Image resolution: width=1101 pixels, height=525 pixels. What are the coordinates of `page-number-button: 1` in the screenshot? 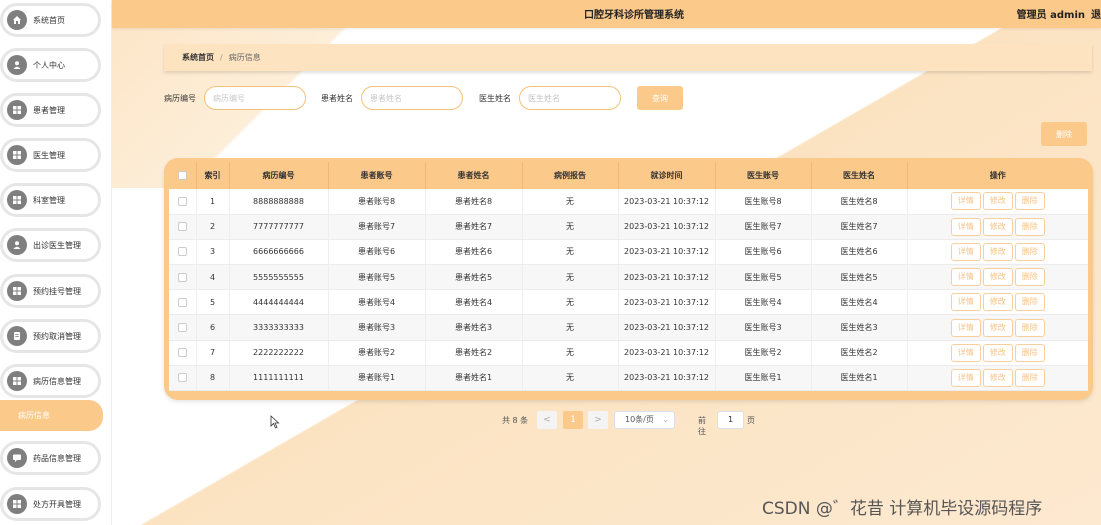 It's located at (573, 420).